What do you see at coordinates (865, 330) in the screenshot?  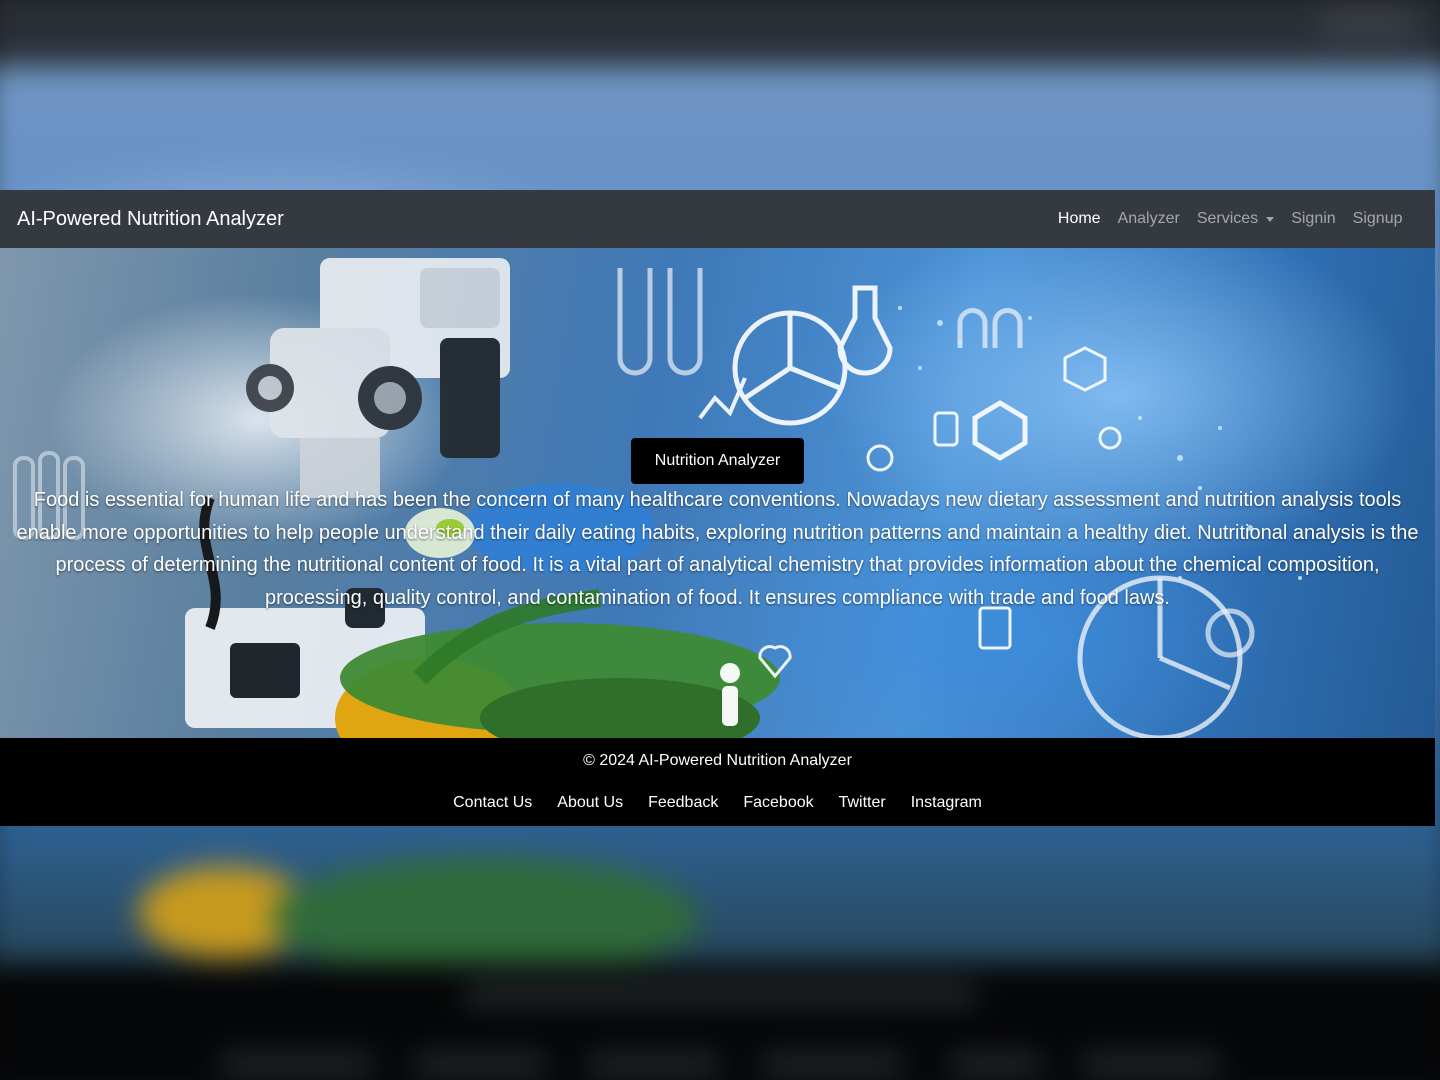 I see `flask-icon` at bounding box center [865, 330].